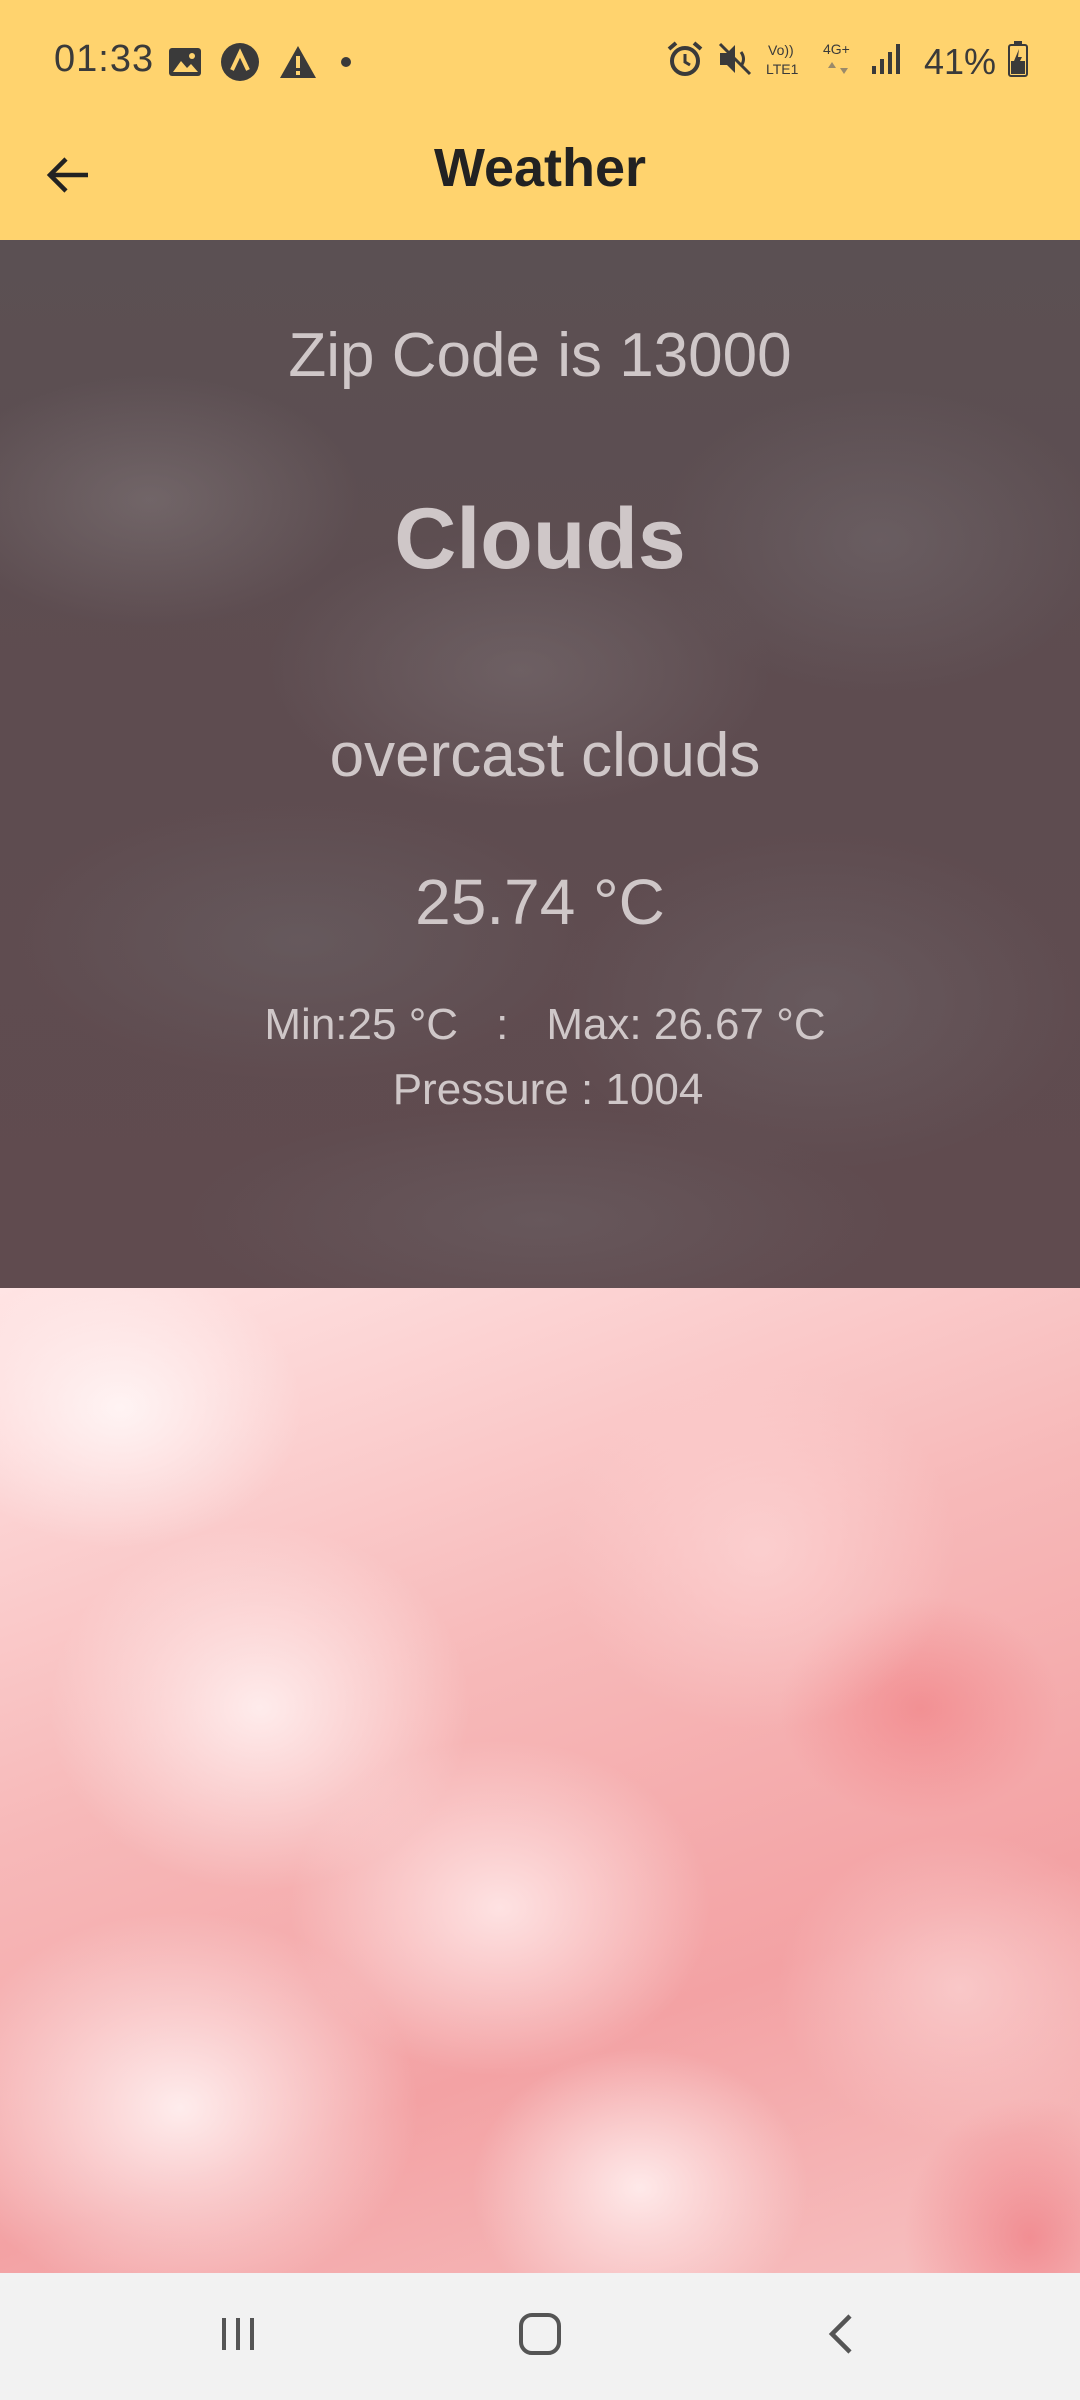 The image size is (1080, 2400). I want to click on signal-icon, so click(887, 61).